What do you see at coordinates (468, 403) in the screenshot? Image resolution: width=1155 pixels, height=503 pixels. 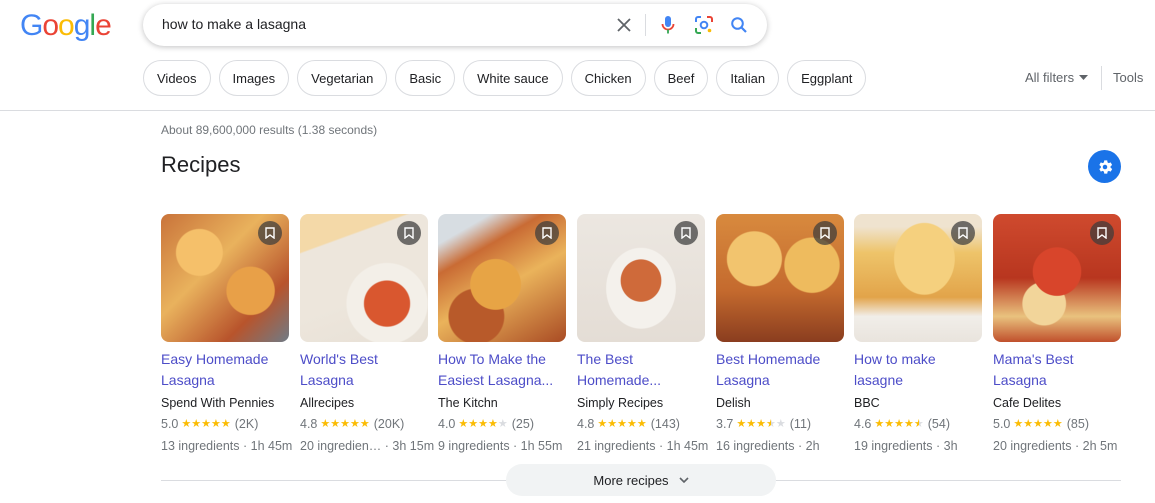 I see `recipe-source: The Kitchn` at bounding box center [468, 403].